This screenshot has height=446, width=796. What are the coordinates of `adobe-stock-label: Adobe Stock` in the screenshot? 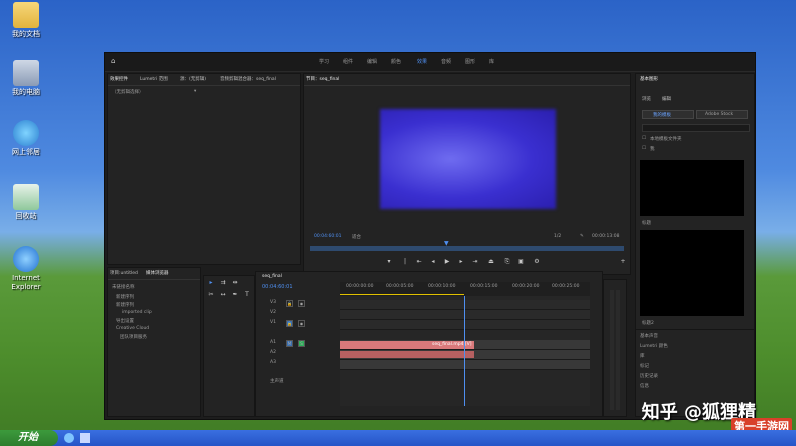 It's located at (719, 114).